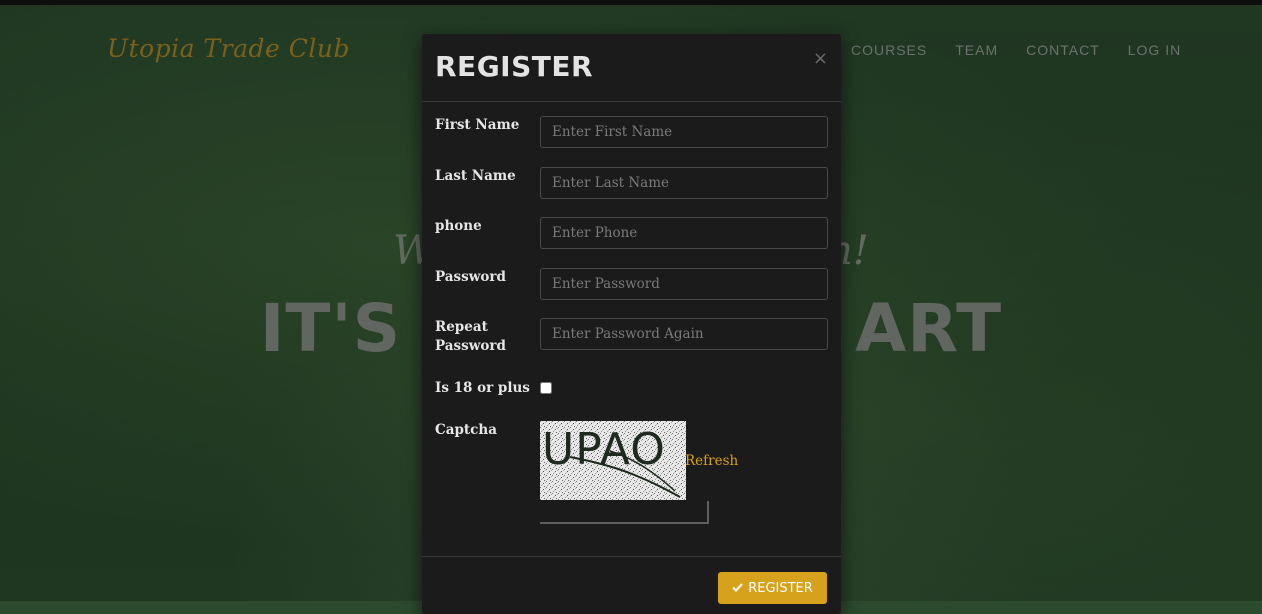  I want to click on repeat-password-label: Repeat Password, so click(470, 336).